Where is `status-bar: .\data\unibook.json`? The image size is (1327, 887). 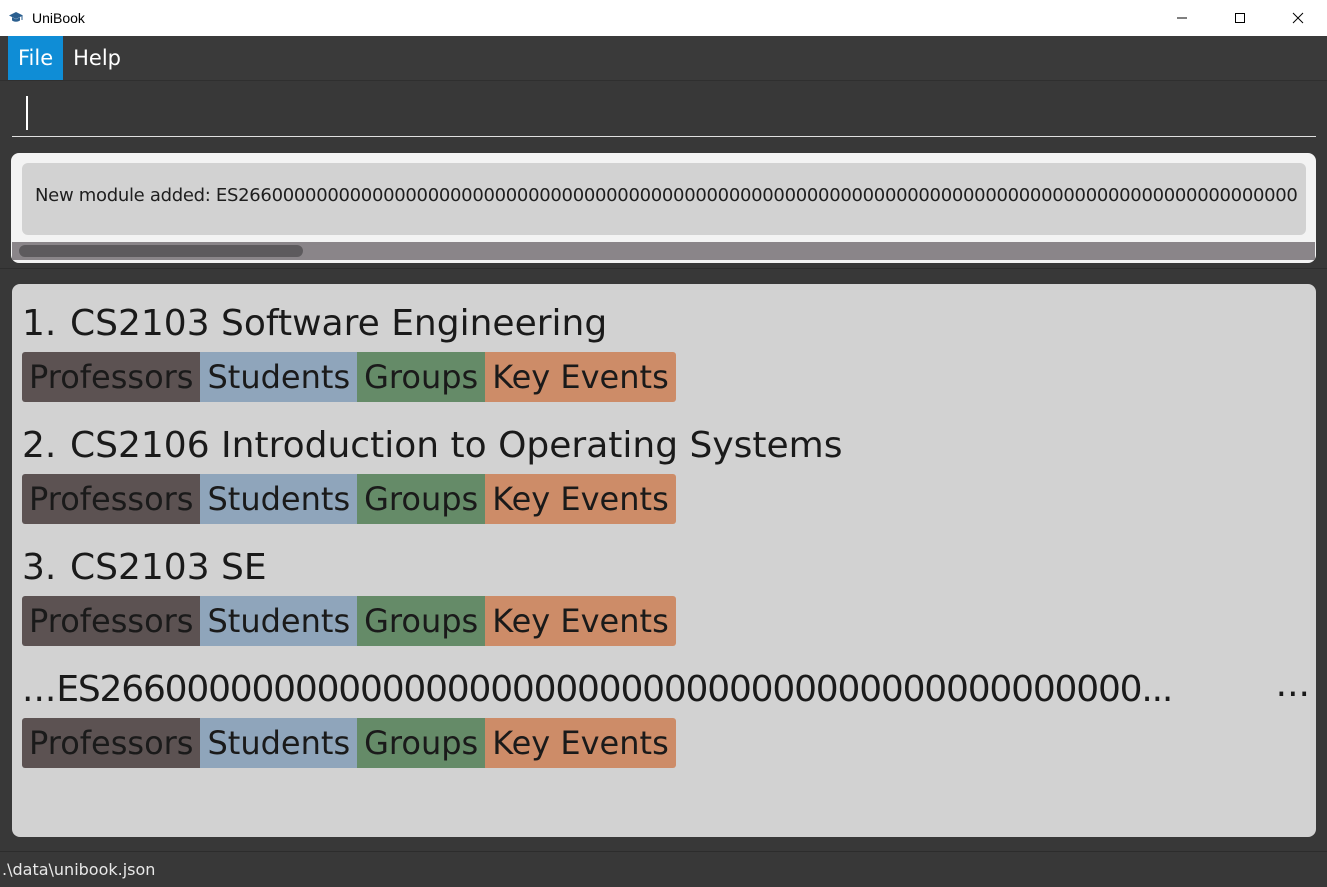
status-bar: .\data\unibook.json is located at coordinates (663, 869).